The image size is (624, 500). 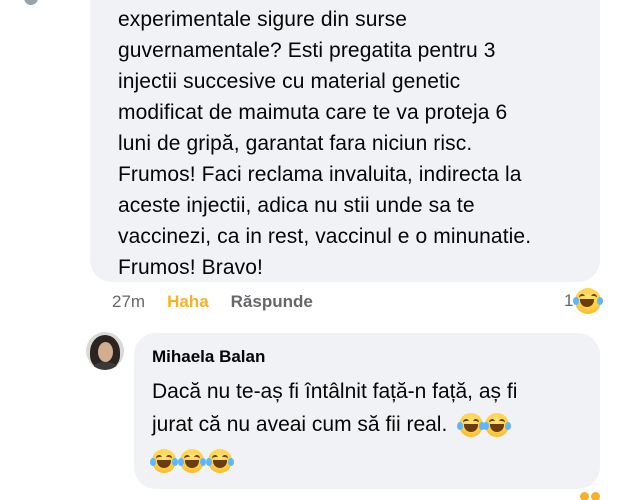 I want to click on partial-reaction-edge, so click(x=590, y=496).